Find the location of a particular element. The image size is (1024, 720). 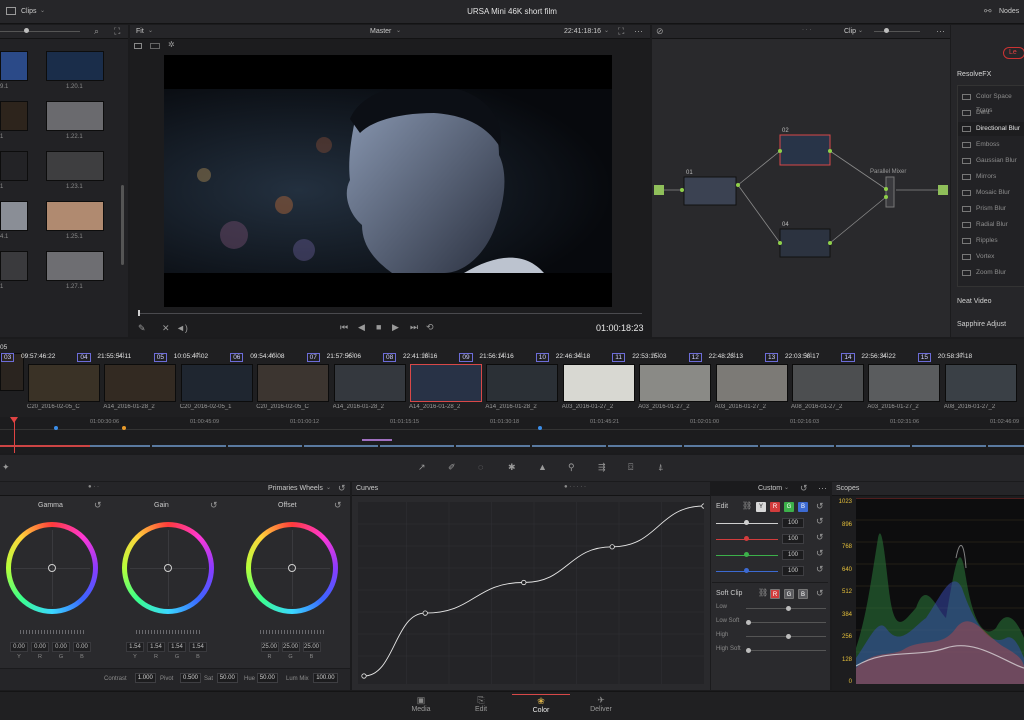

matte-icon: ⍋ is located at coordinates (660, 467).